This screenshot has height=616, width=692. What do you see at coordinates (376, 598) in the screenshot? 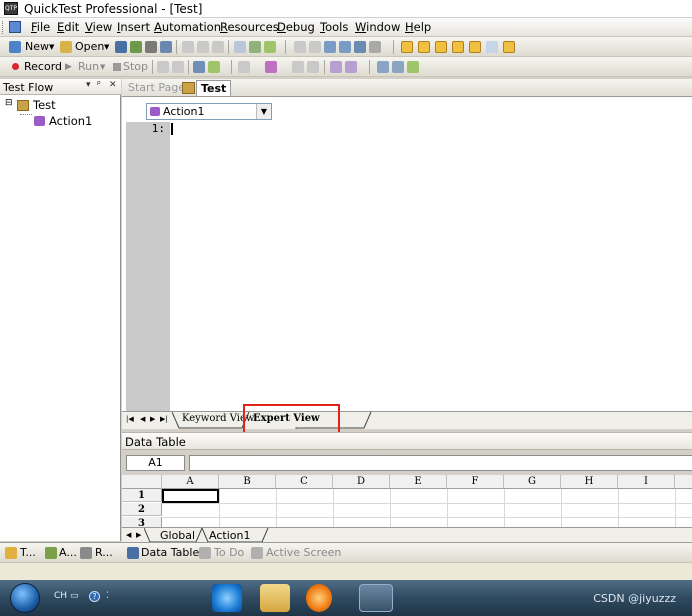
I see `quicktest-taskbar-button` at bounding box center [376, 598].